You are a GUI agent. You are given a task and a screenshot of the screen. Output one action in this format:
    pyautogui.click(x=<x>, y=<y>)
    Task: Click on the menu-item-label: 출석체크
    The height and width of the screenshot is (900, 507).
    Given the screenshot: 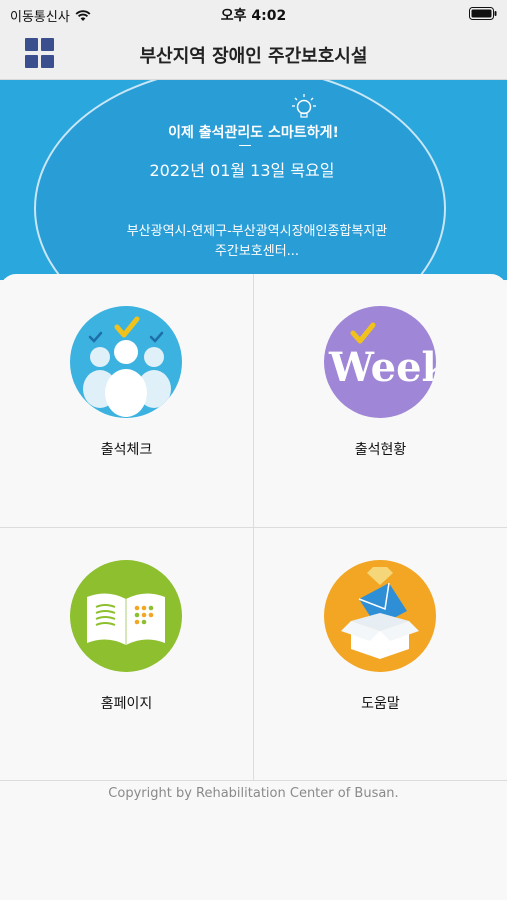 What is the action you would take?
    pyautogui.click(x=126, y=450)
    